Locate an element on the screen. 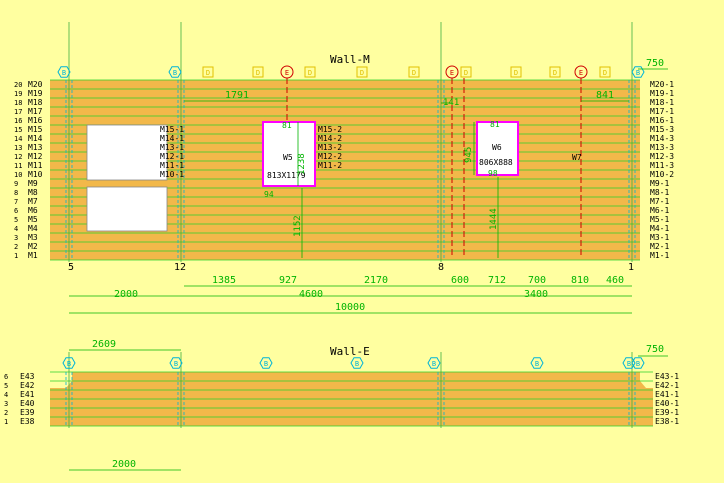 Image resolution: width=724 pixels, height=483 pixels. wall-e-bottom-dim: 2000 is located at coordinates (124, 464).